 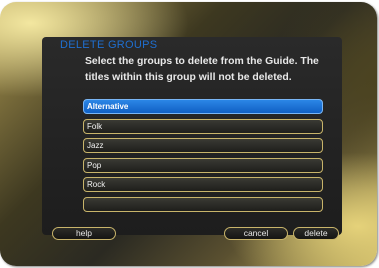 I want to click on group-item-rock: Rock, so click(x=203, y=184).